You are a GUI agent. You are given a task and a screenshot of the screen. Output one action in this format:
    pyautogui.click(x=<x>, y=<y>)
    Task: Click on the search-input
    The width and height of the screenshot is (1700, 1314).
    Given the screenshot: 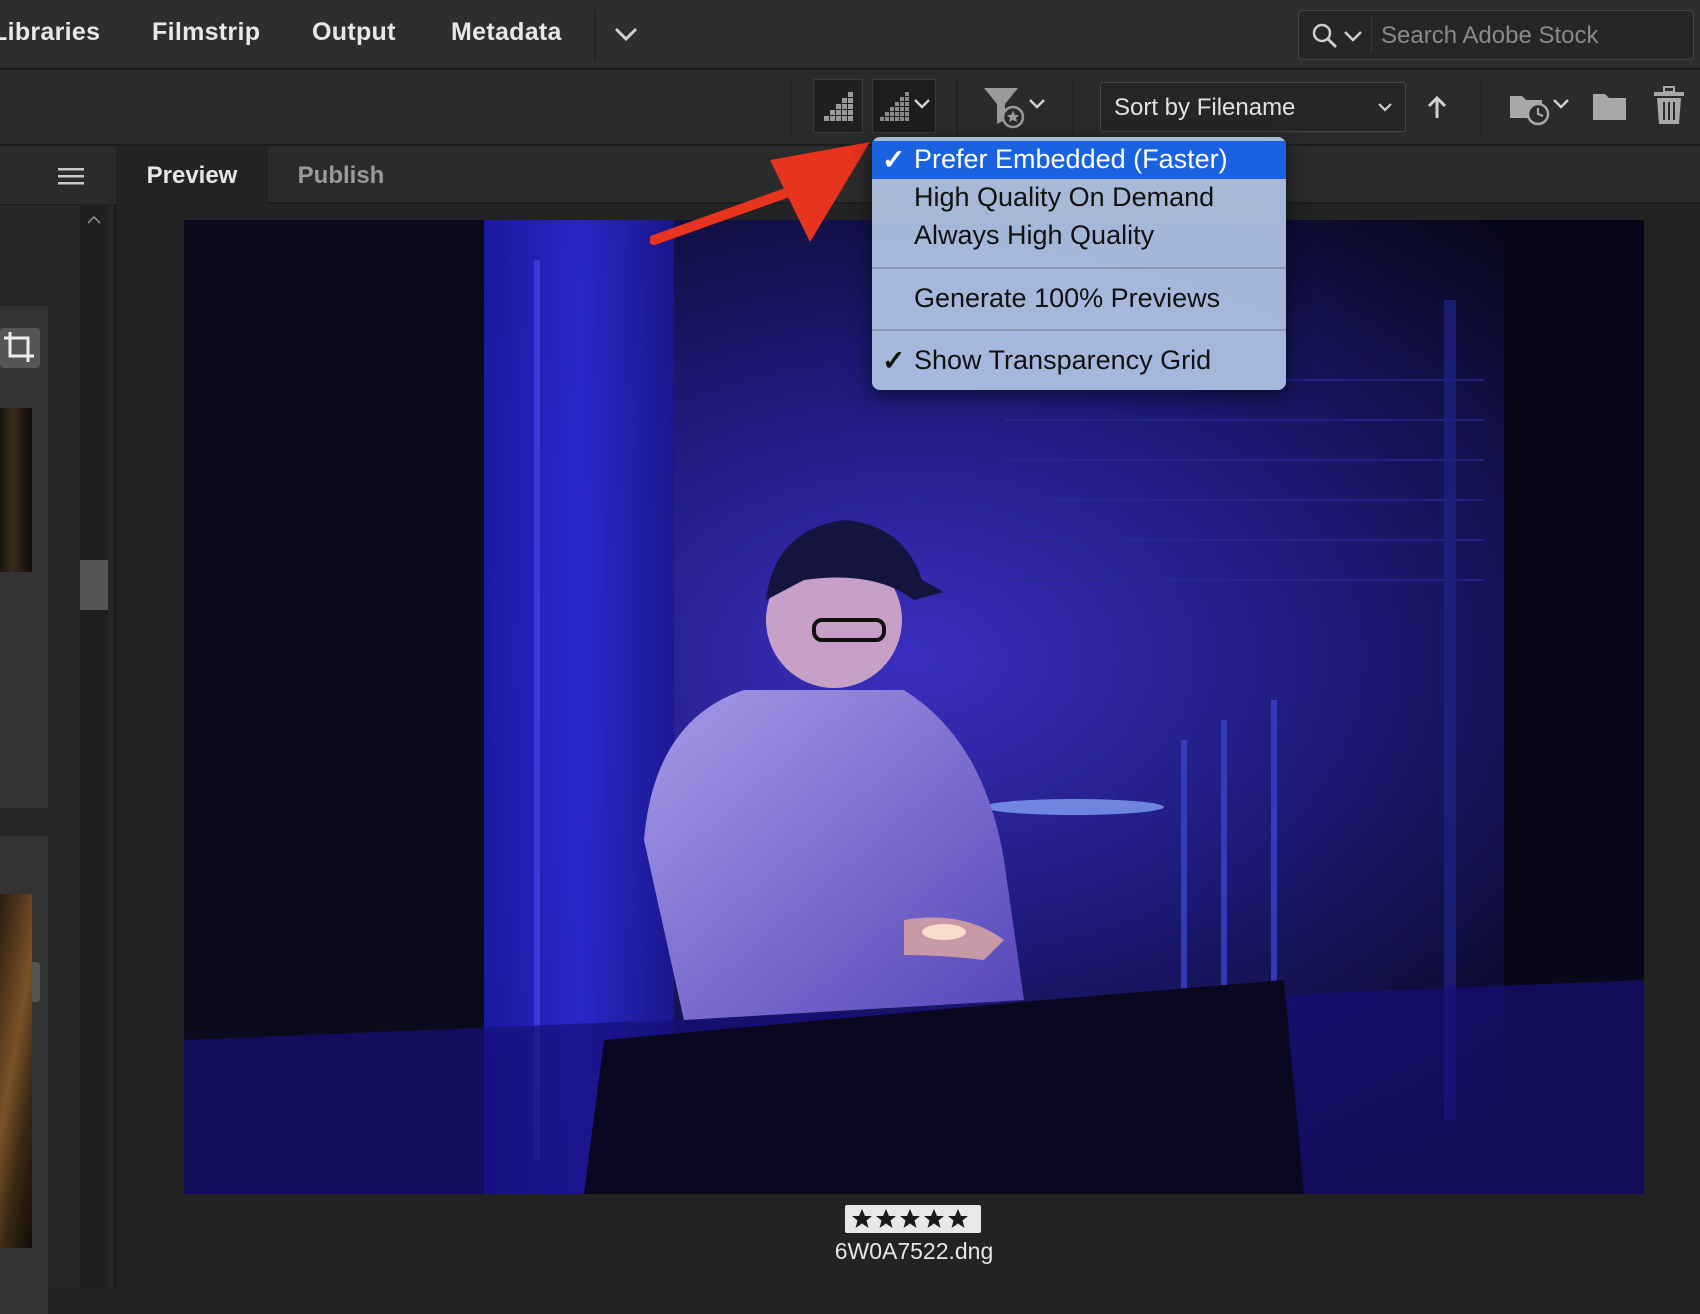 What is the action you would take?
    pyautogui.click(x=1531, y=36)
    